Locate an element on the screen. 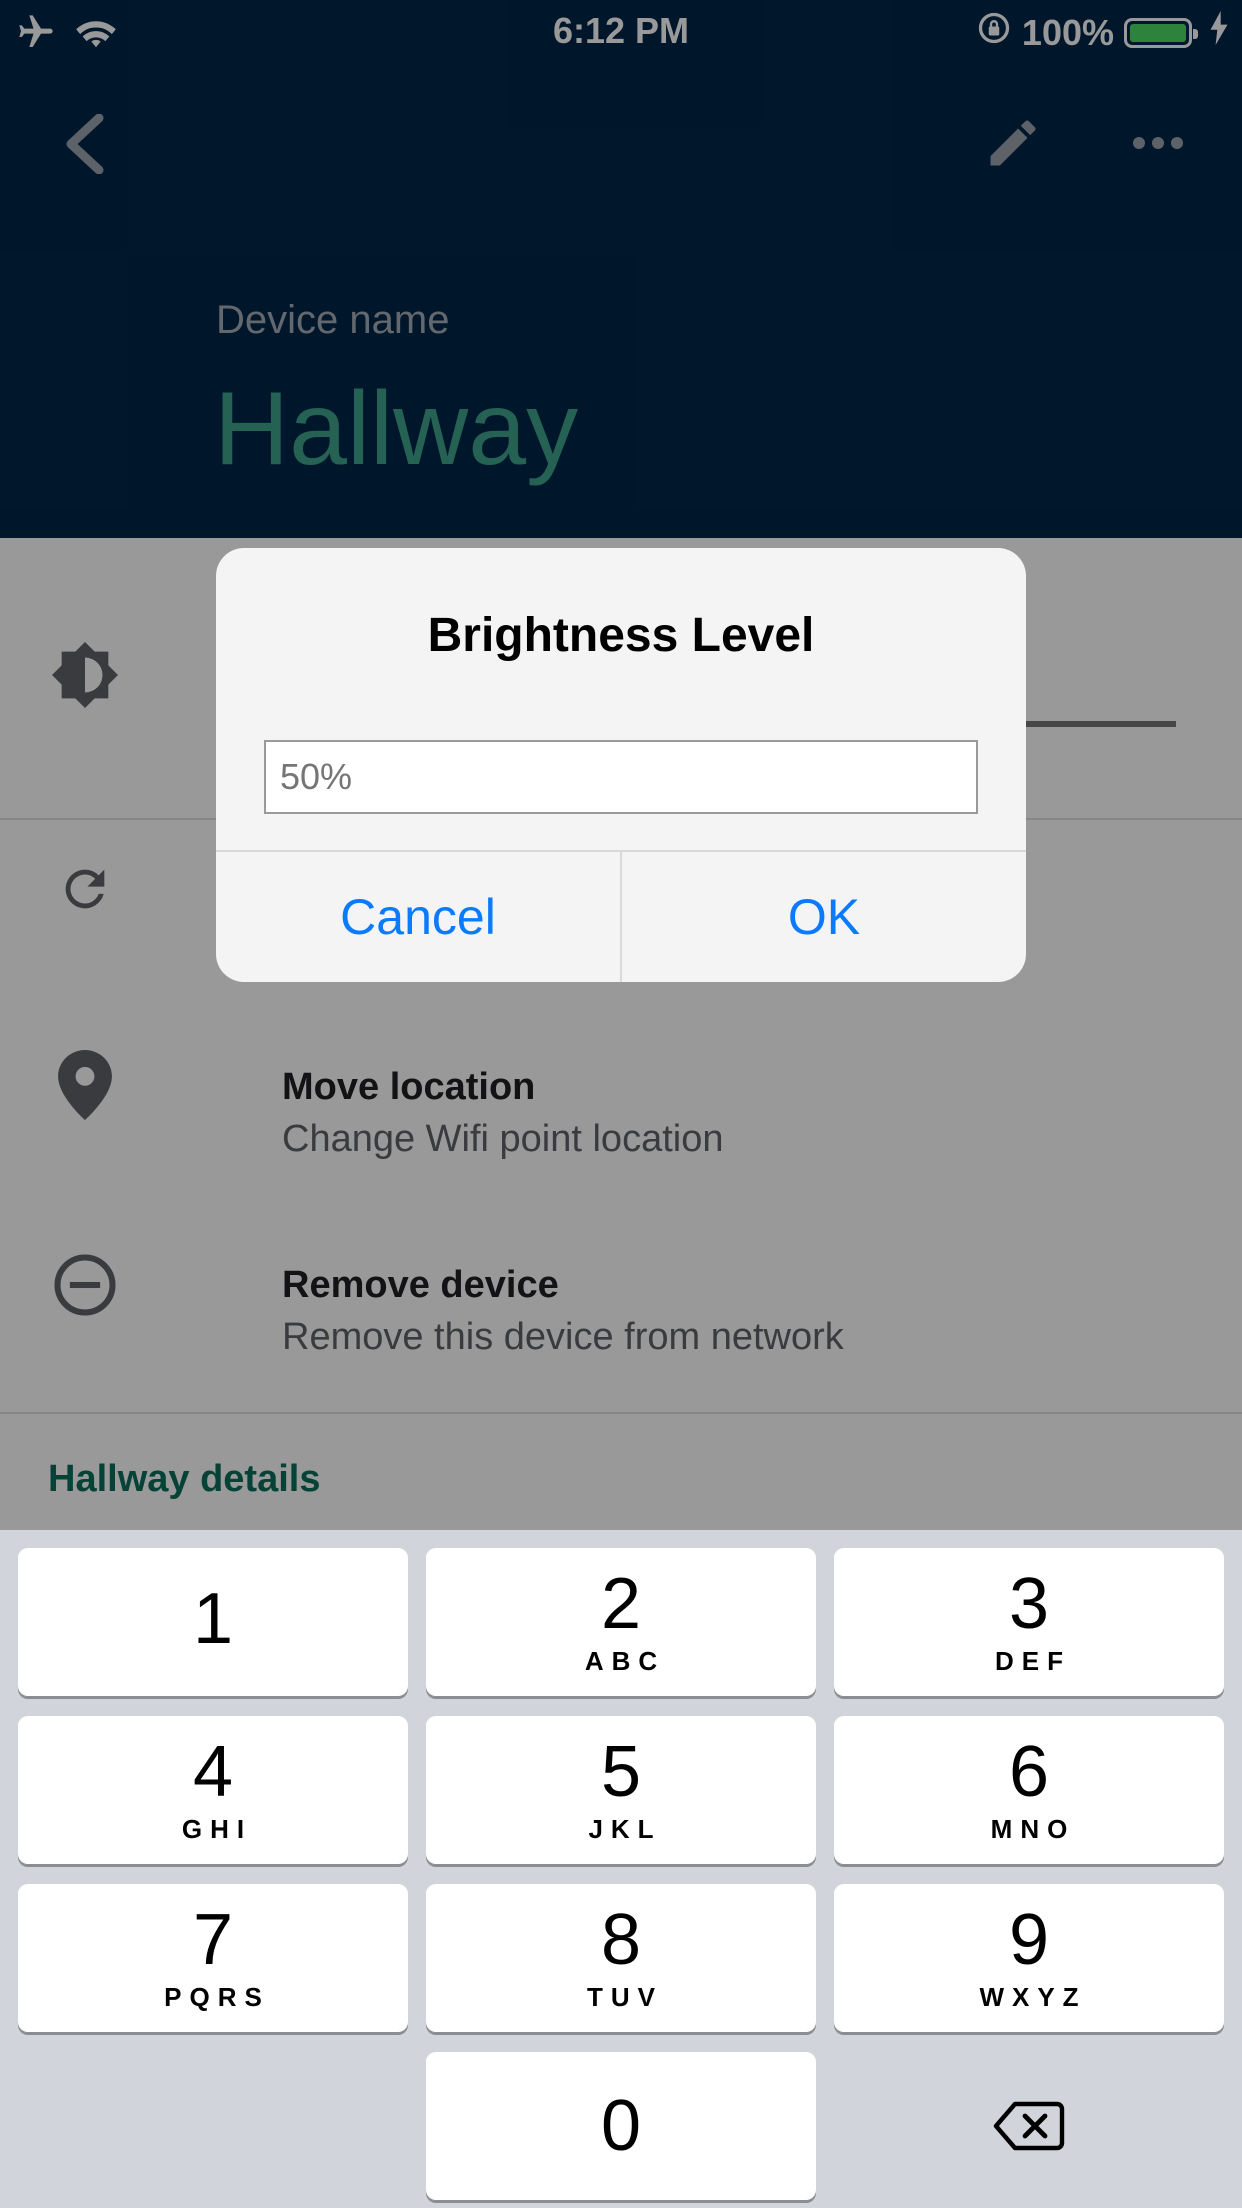 This screenshot has height=2208, width=1242. key-5: 5 JKL is located at coordinates (621, 1790).